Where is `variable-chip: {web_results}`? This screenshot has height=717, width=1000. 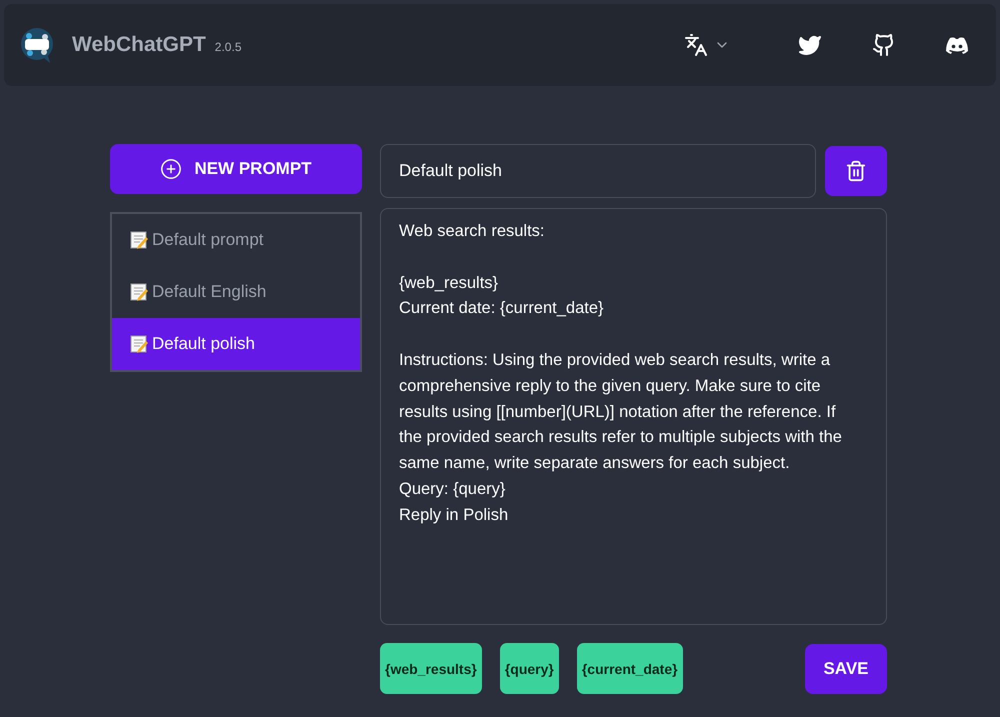 variable-chip: {web_results} is located at coordinates (431, 668).